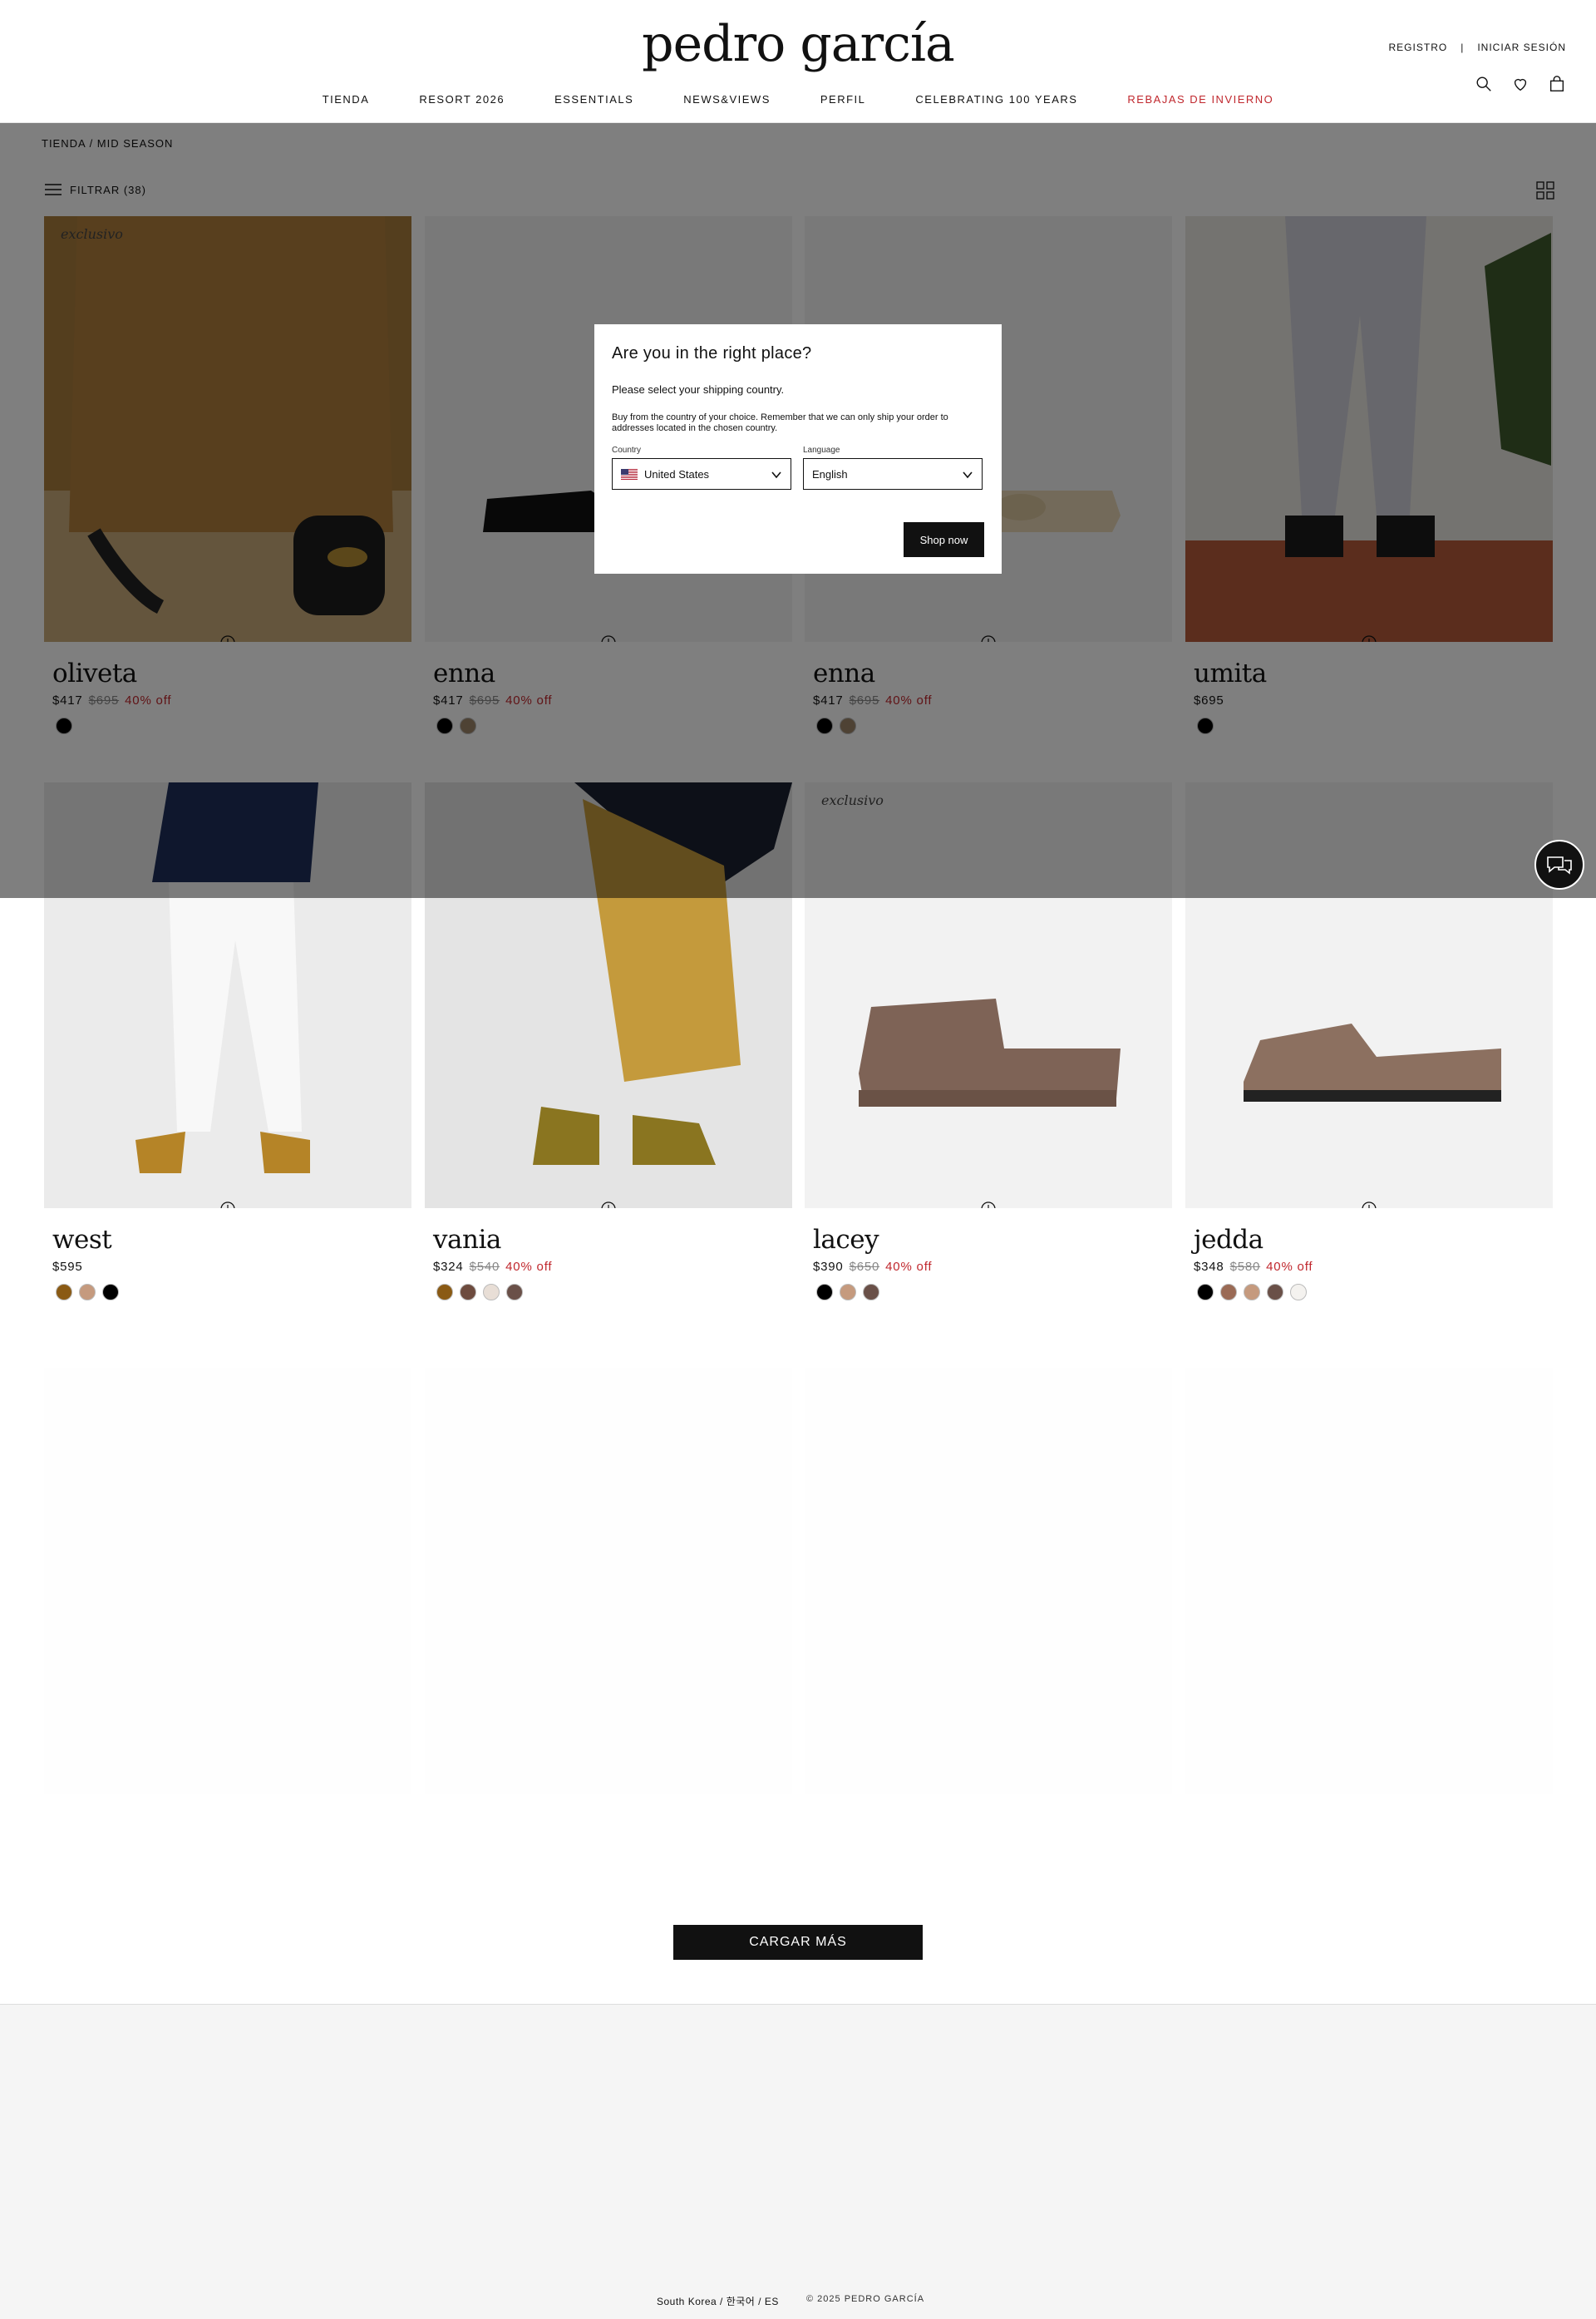 The image size is (1596, 2319). I want to click on account-links: REGISTRO | INICIAR SESIÓN, so click(1477, 47).